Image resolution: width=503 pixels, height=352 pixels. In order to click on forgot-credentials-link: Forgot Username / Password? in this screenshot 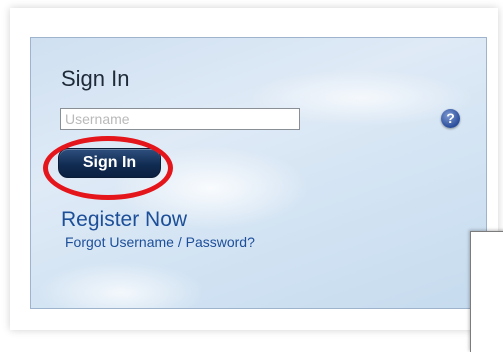, I will do `click(160, 242)`.